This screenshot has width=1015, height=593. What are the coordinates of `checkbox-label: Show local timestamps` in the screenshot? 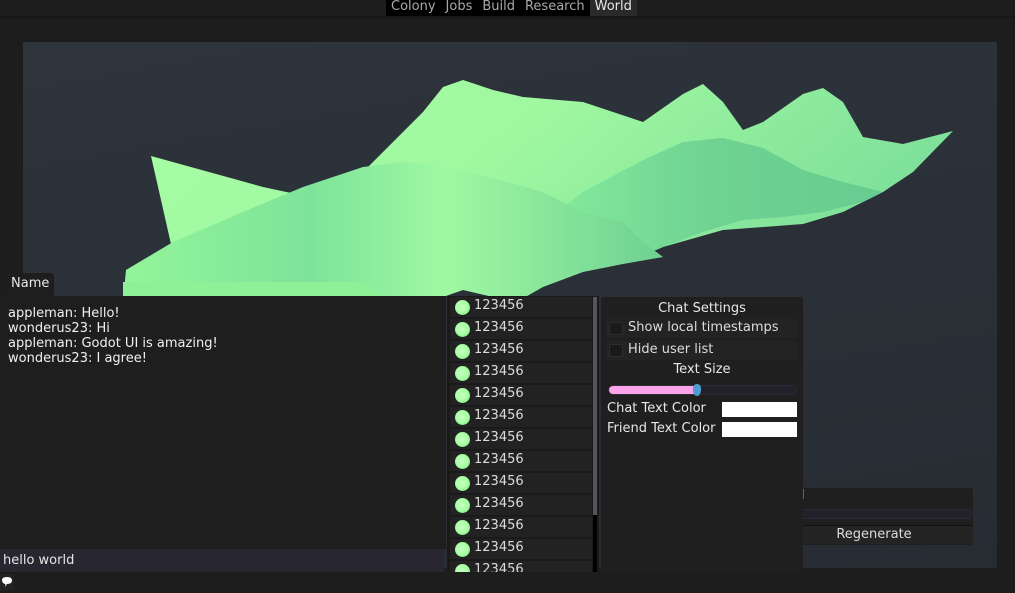 It's located at (703, 327).